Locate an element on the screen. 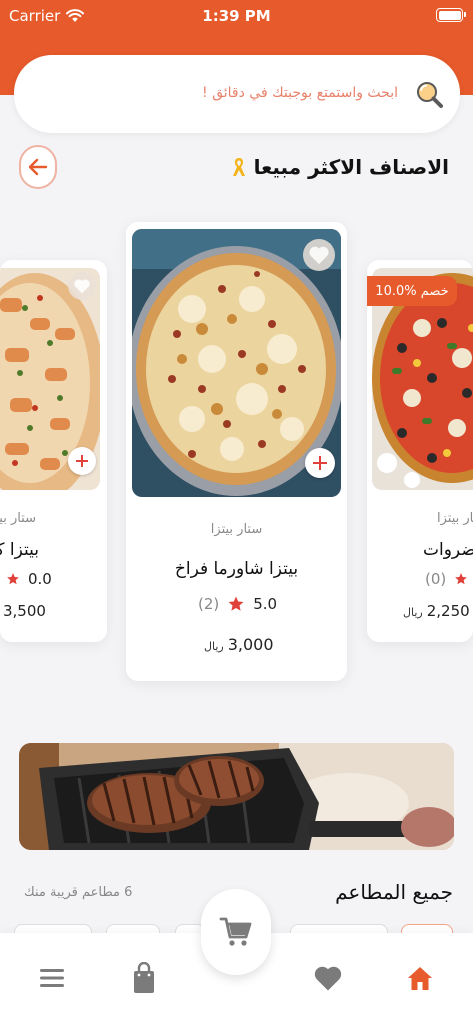 The height and width of the screenshot is (1024, 473). price: ريال 2,250 ر is located at coordinates (438, 611).